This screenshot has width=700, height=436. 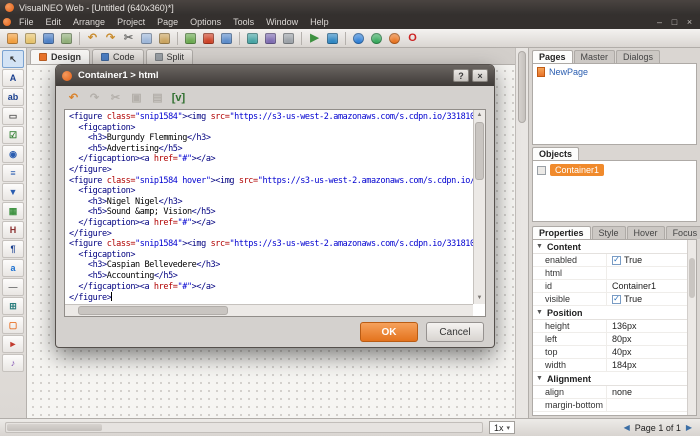 I want to click on property-value: 184px, so click(x=651, y=365).